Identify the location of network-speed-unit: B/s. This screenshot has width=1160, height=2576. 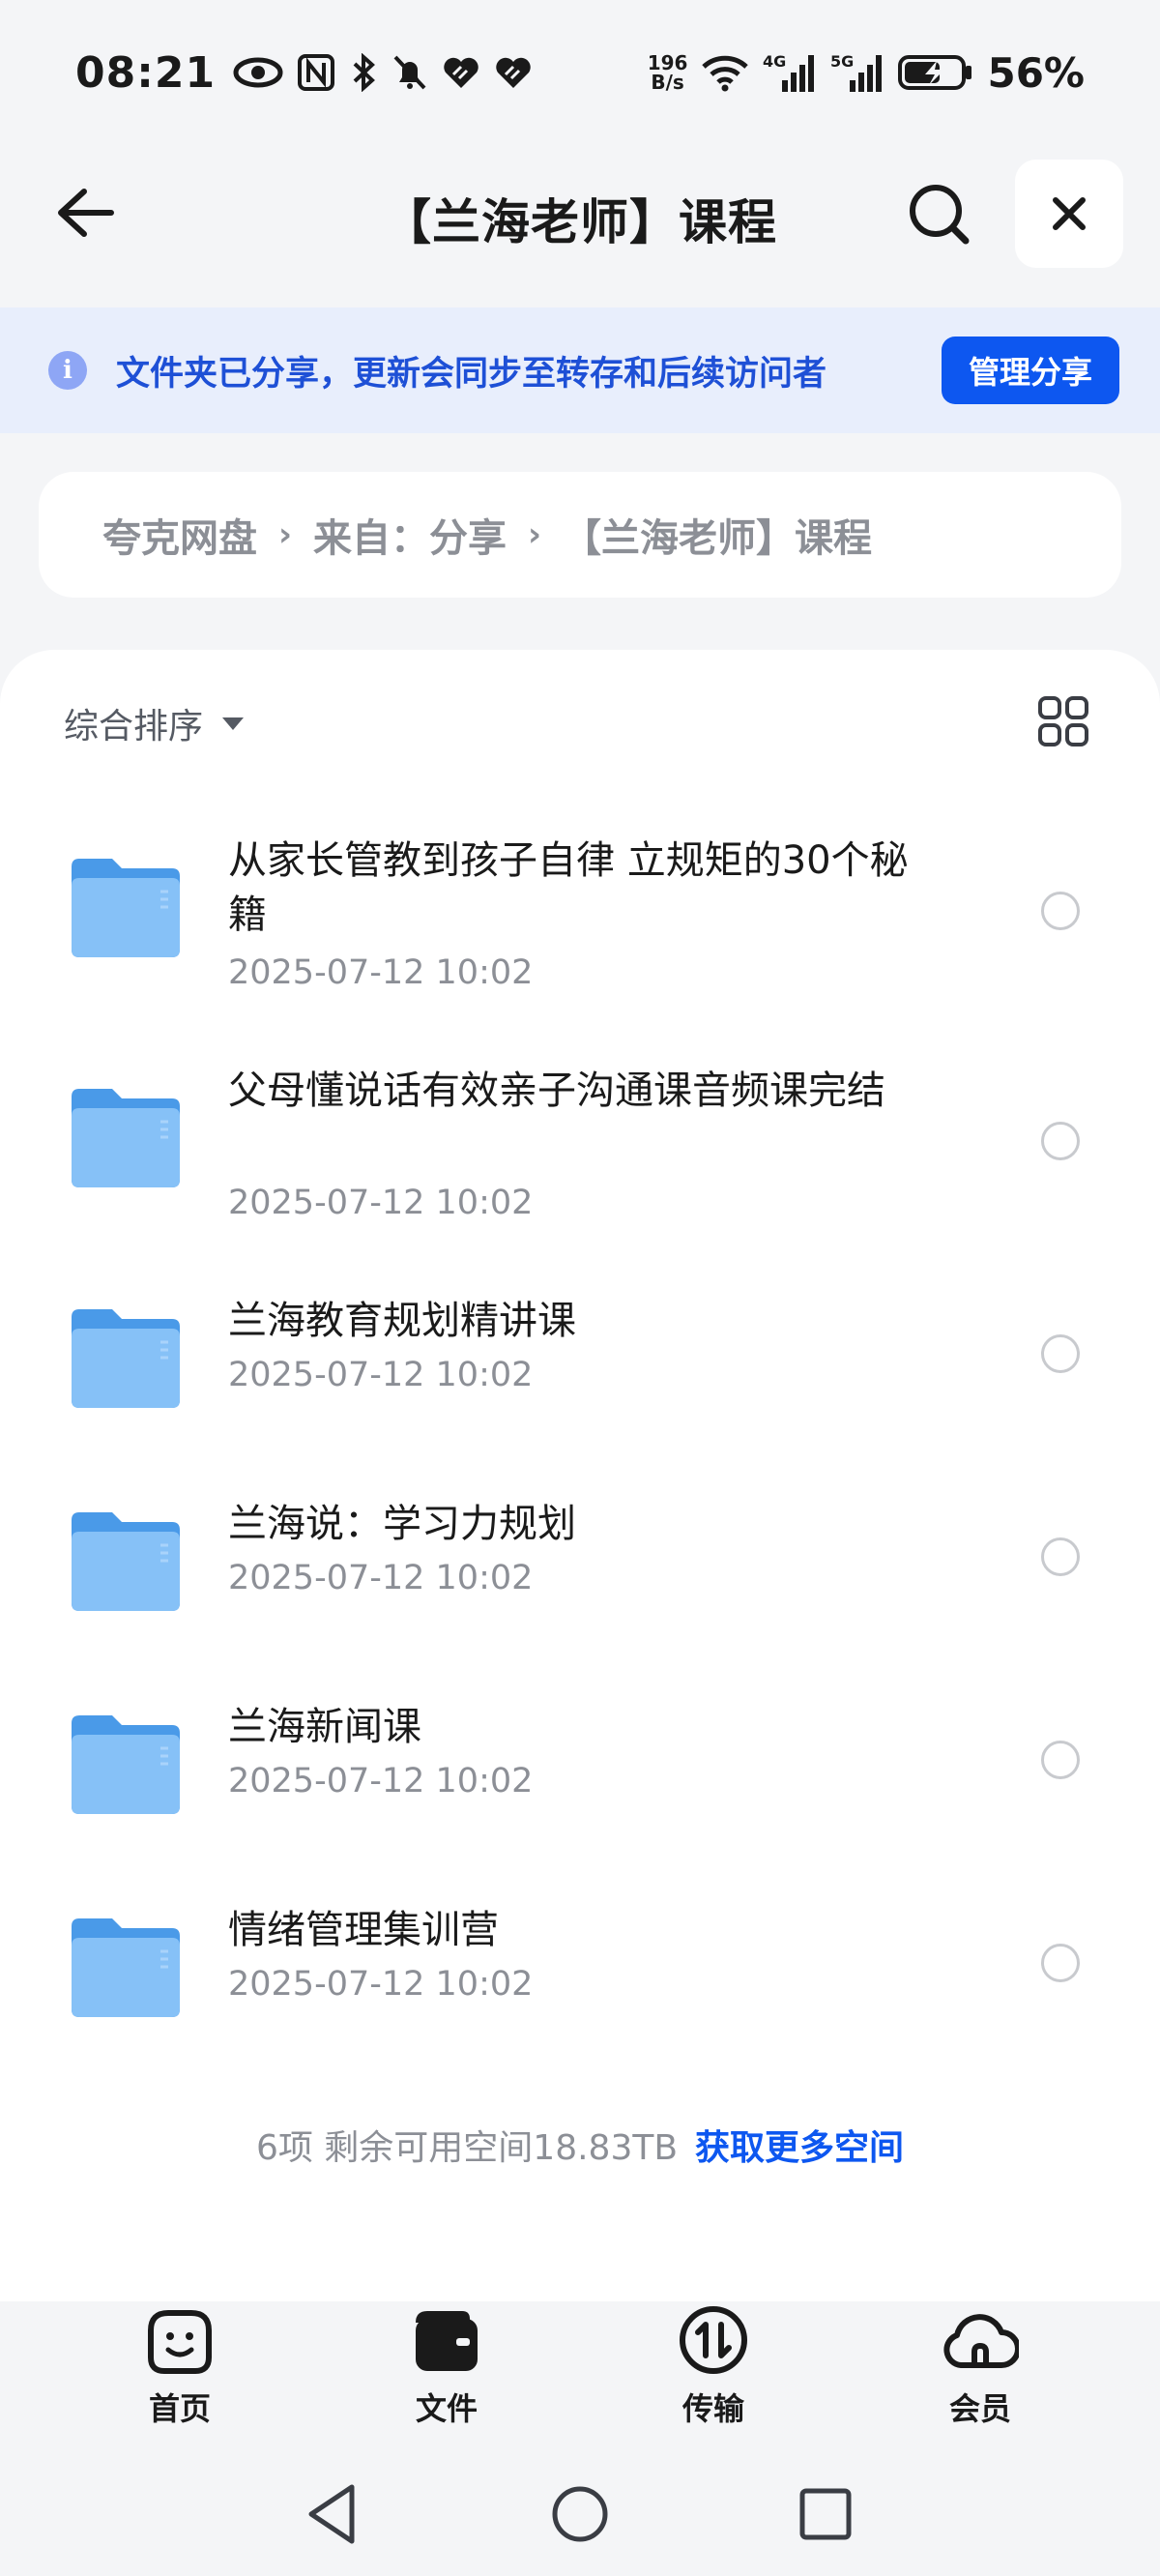
(667, 82).